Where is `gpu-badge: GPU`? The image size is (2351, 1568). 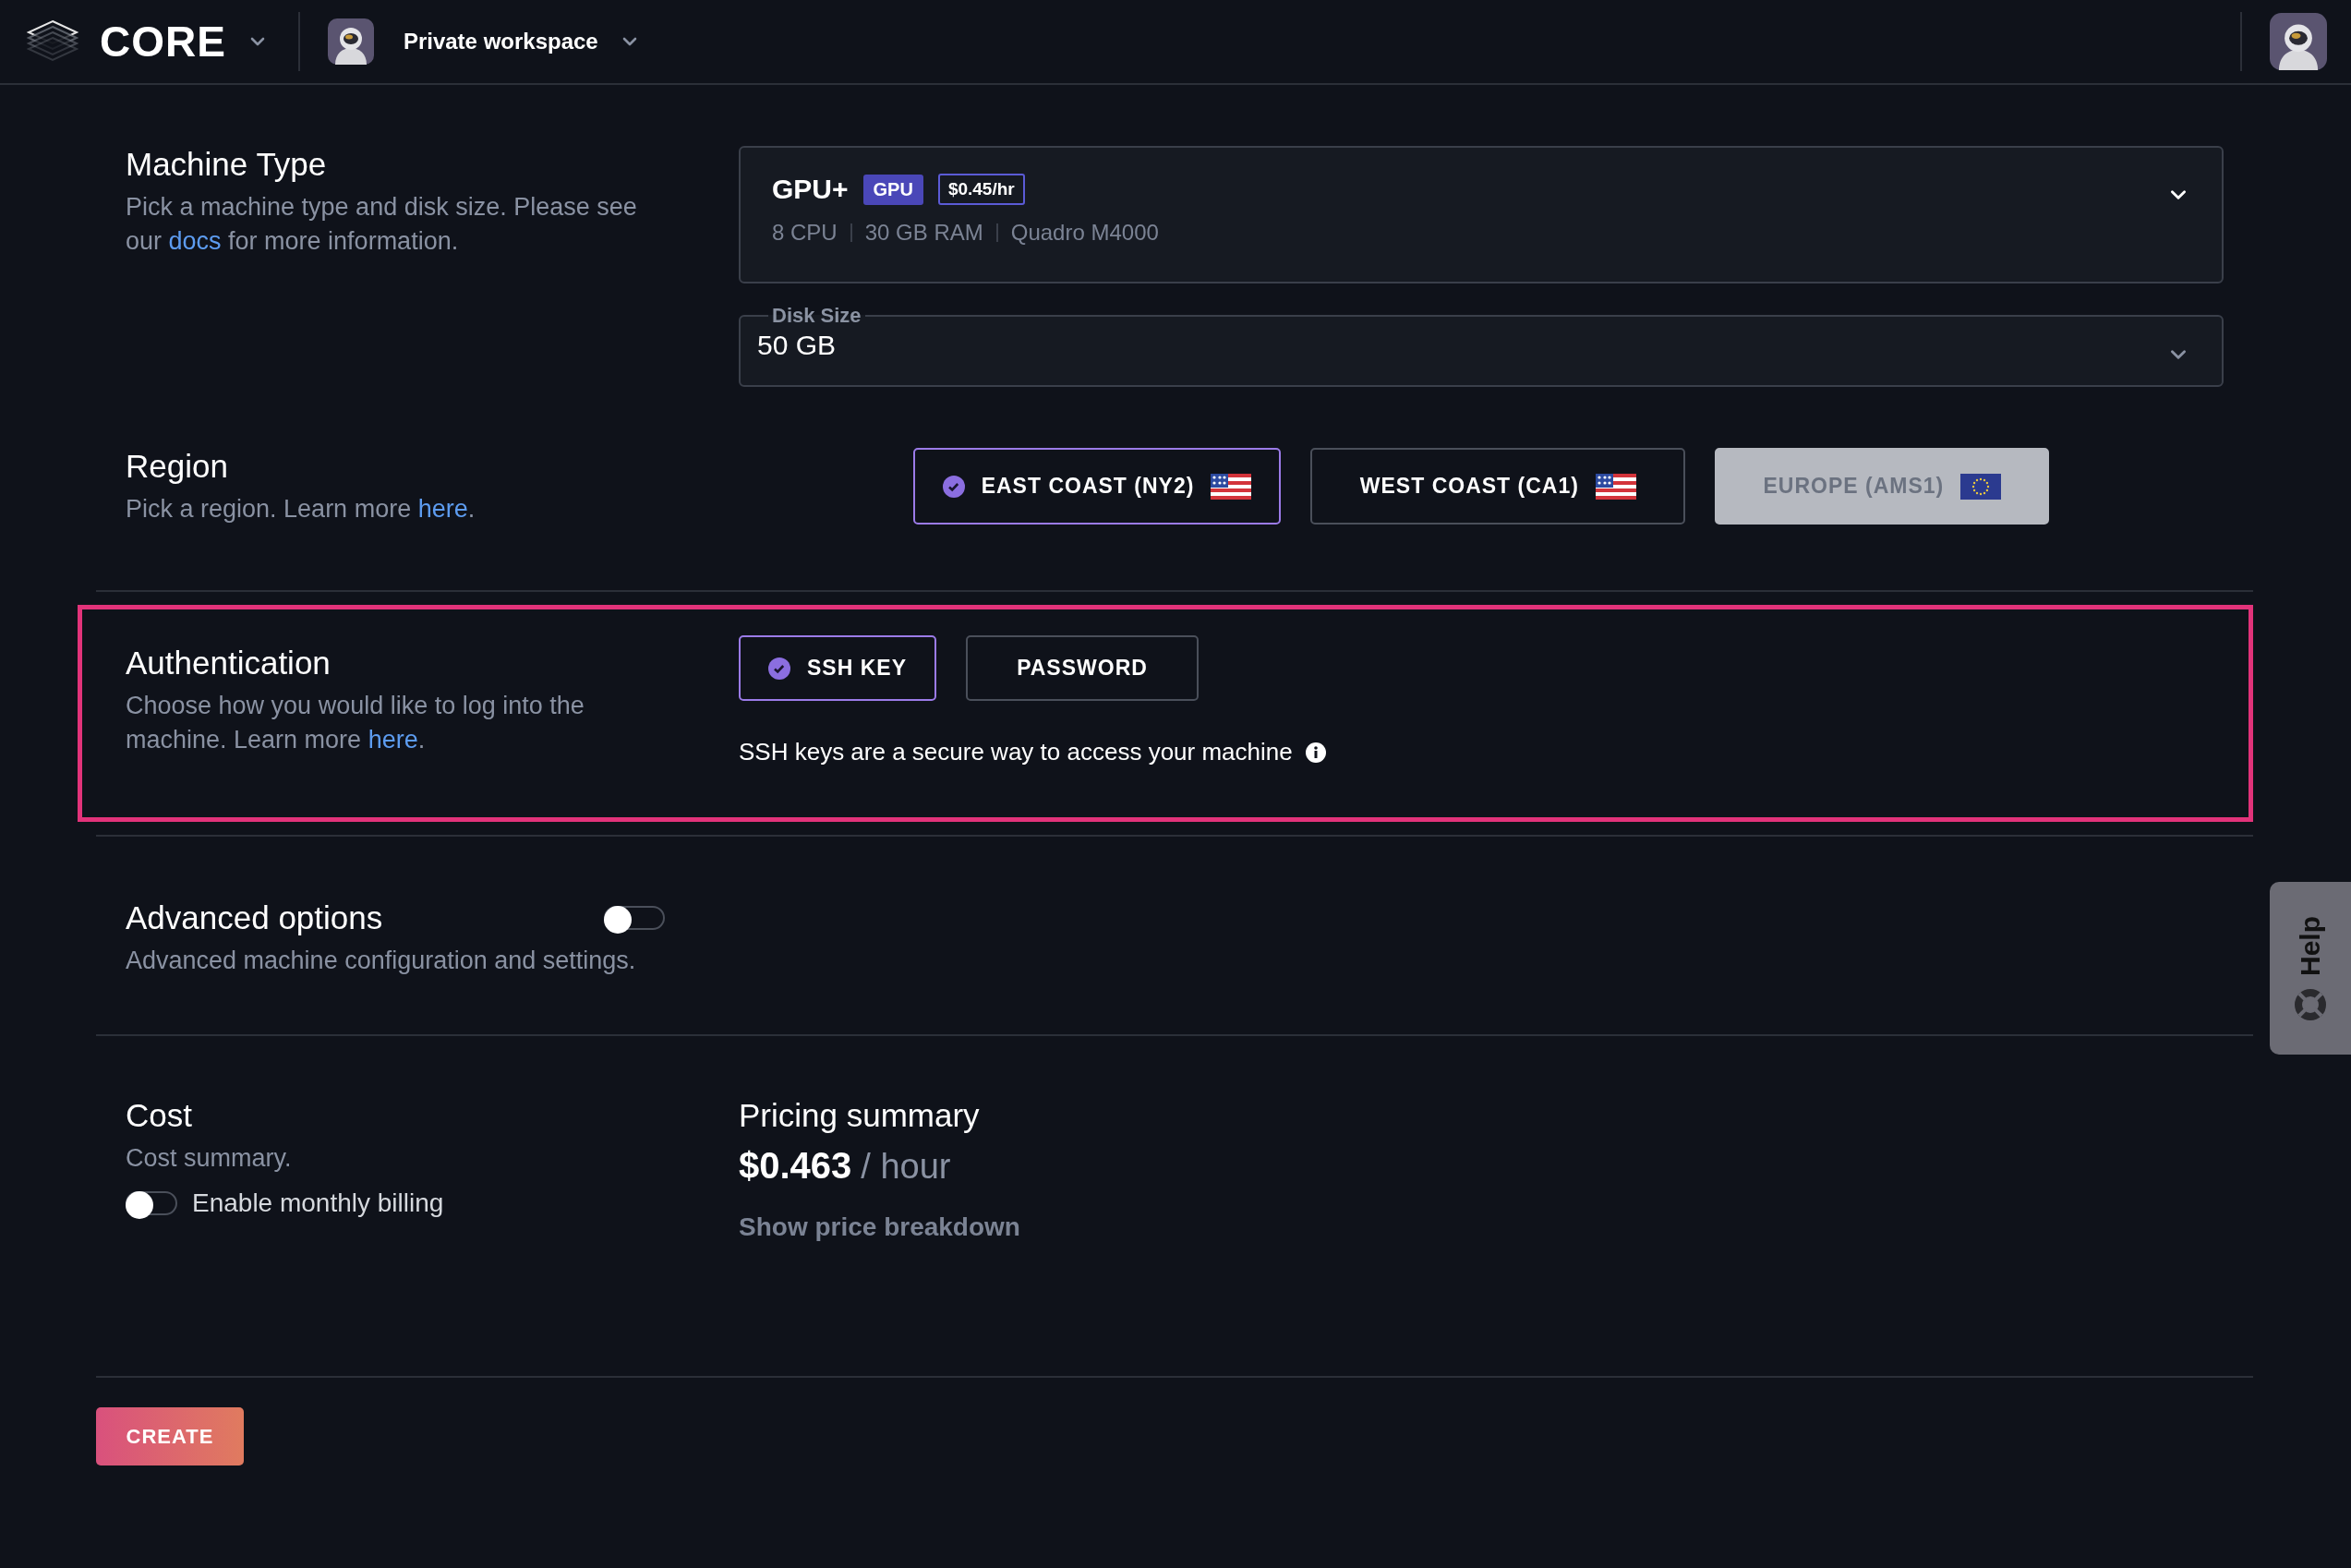
gpu-badge: GPU is located at coordinates (893, 189).